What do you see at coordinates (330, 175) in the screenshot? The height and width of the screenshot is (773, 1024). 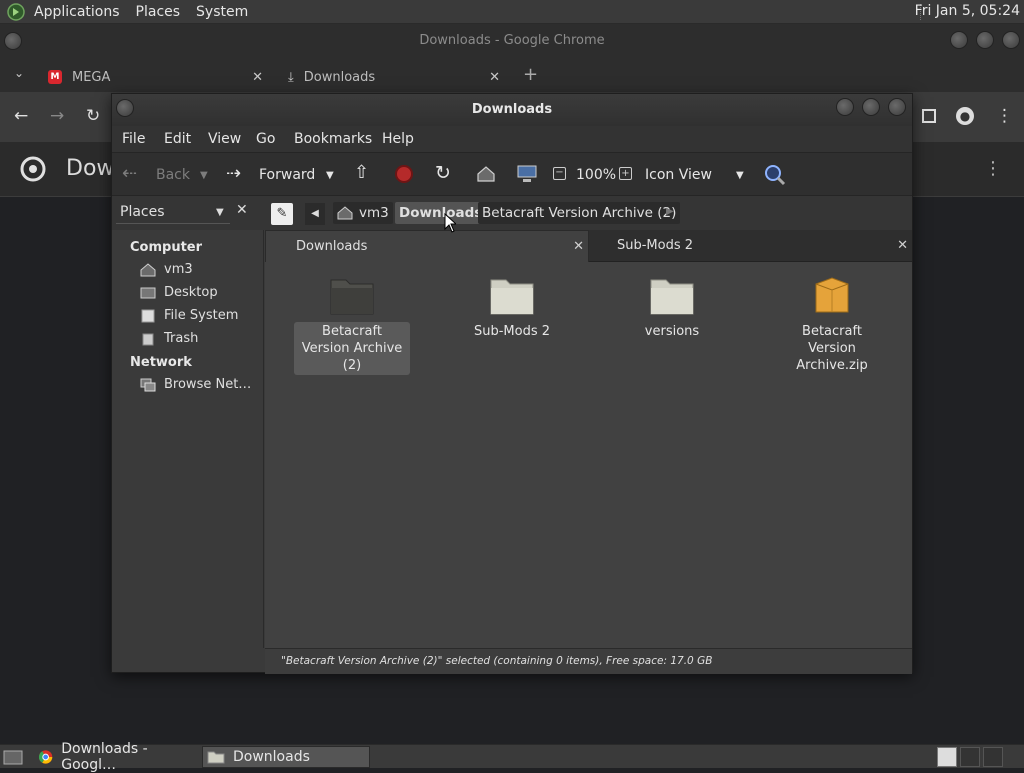 I see `forward-history-chevron-icon: ▼` at bounding box center [330, 175].